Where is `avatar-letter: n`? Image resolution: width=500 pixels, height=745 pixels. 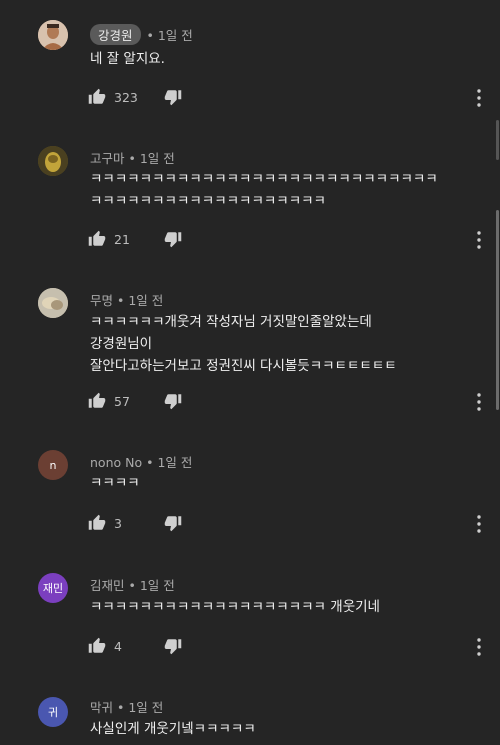 avatar-letter: n is located at coordinates (53, 465).